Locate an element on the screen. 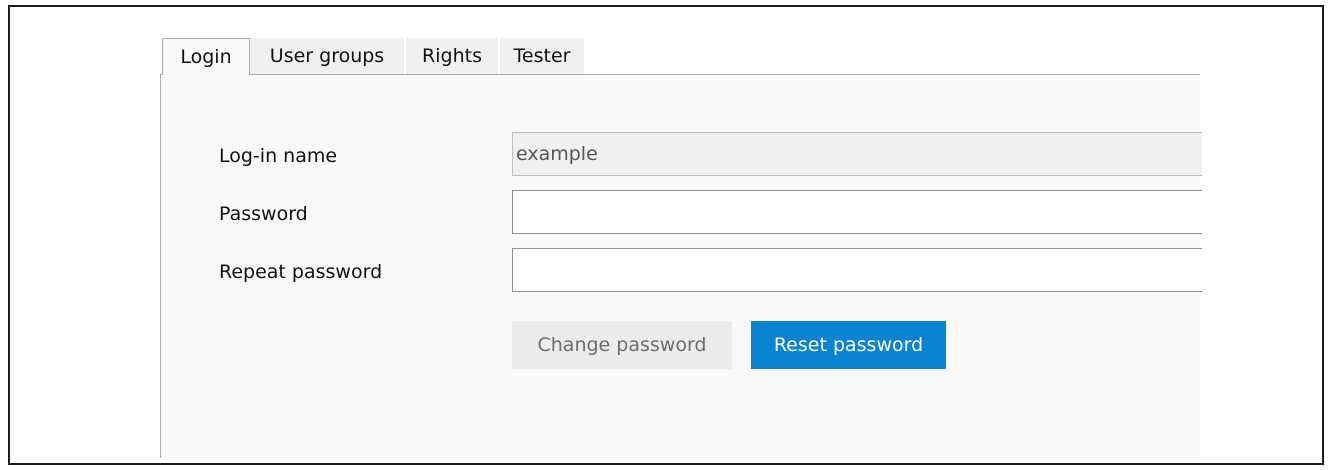 This screenshot has width=1332, height=470. reset-password-button: Reset password is located at coordinates (848, 345).